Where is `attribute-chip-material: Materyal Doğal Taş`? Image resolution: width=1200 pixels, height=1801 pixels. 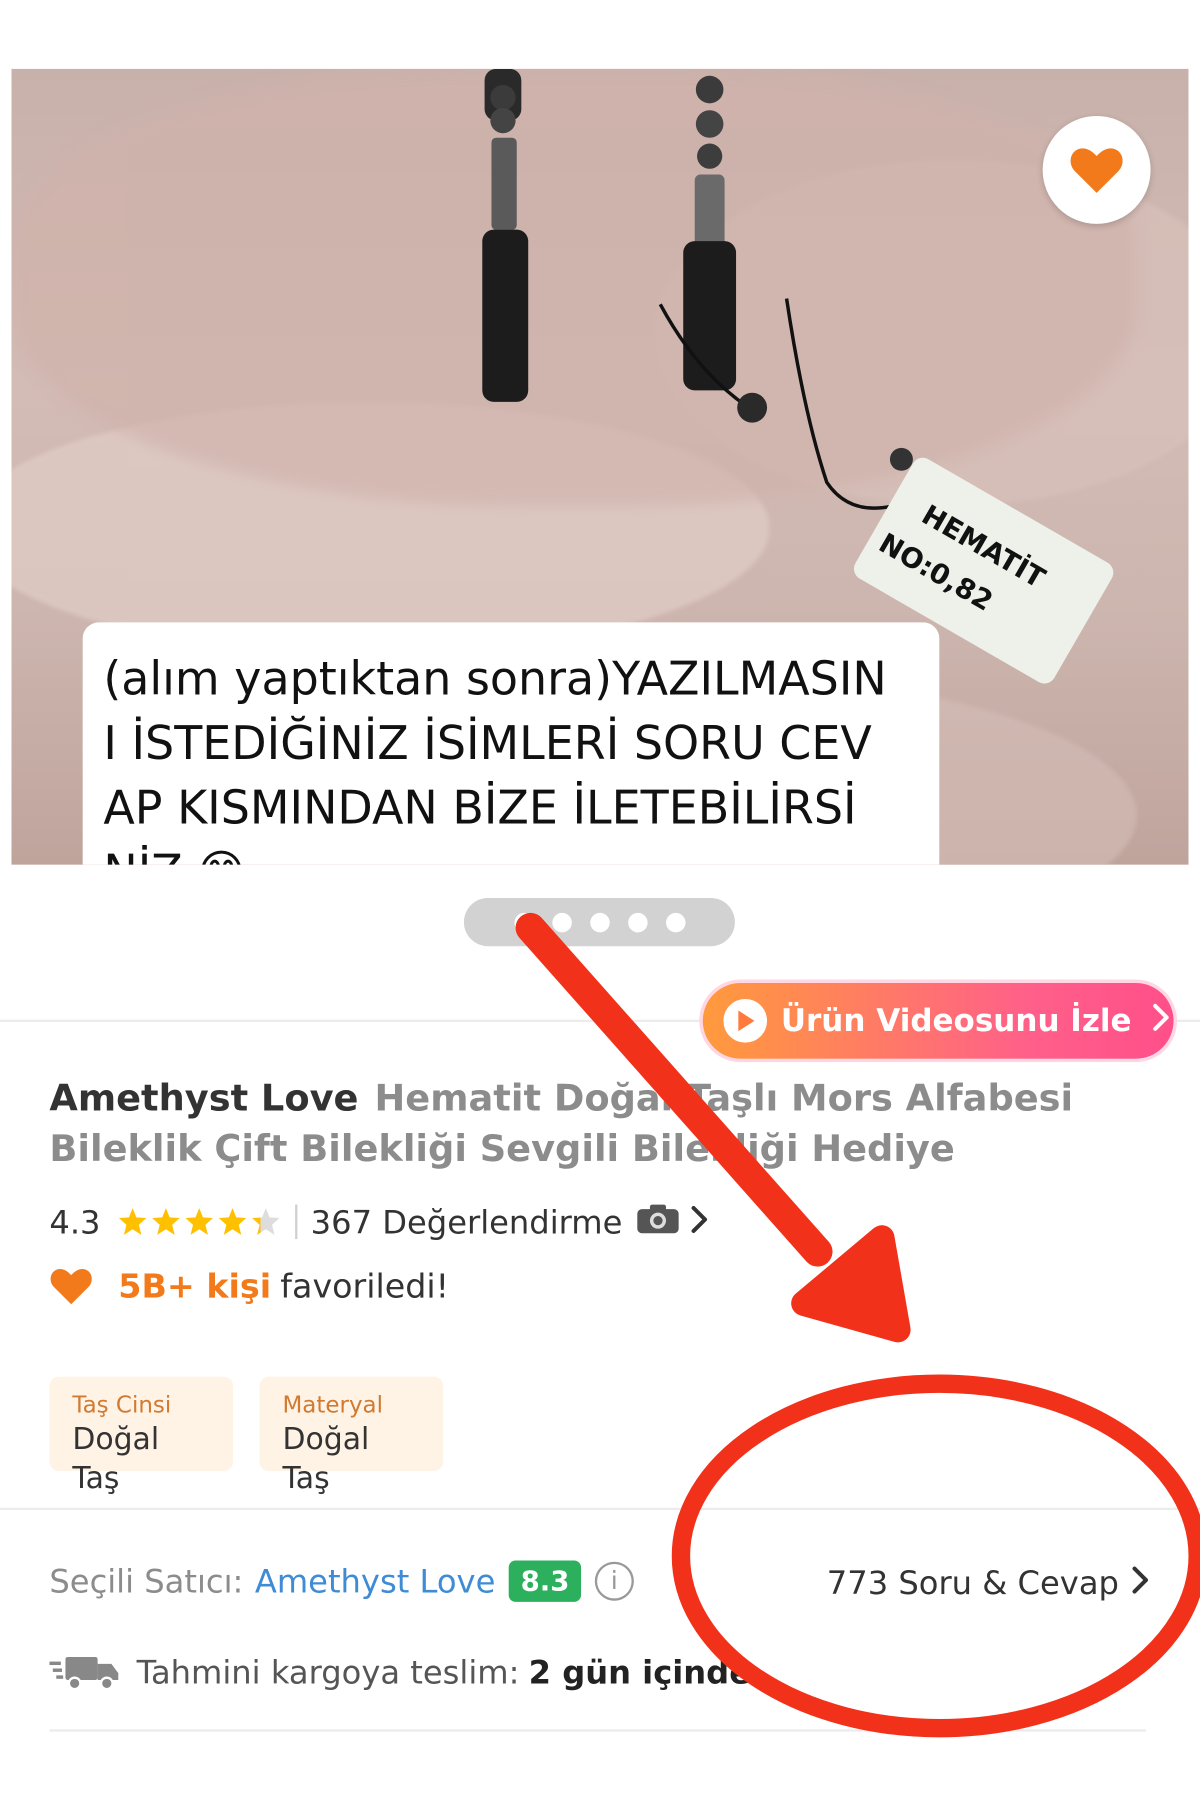
attribute-chip-material: Materyal Doğal Taş is located at coordinates (351, 1436).